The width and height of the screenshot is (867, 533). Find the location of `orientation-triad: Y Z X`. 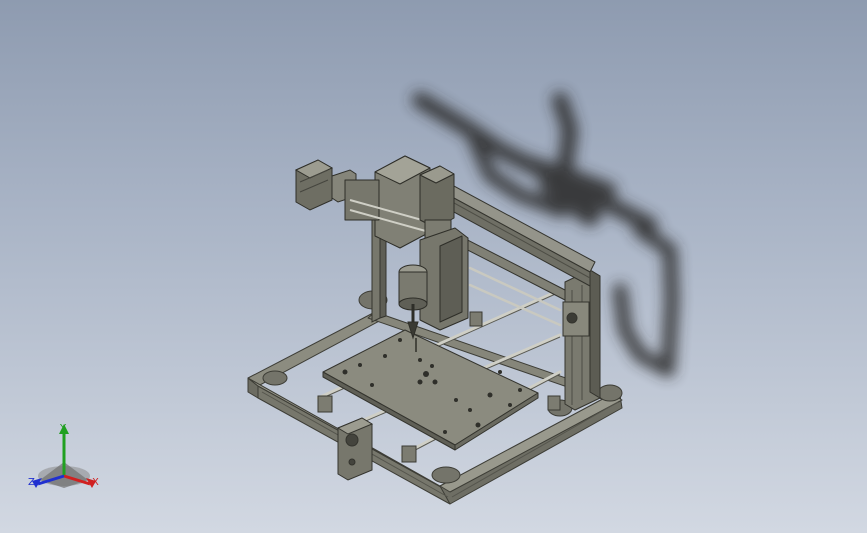

orientation-triad: Y Z X is located at coordinates (64, 457).